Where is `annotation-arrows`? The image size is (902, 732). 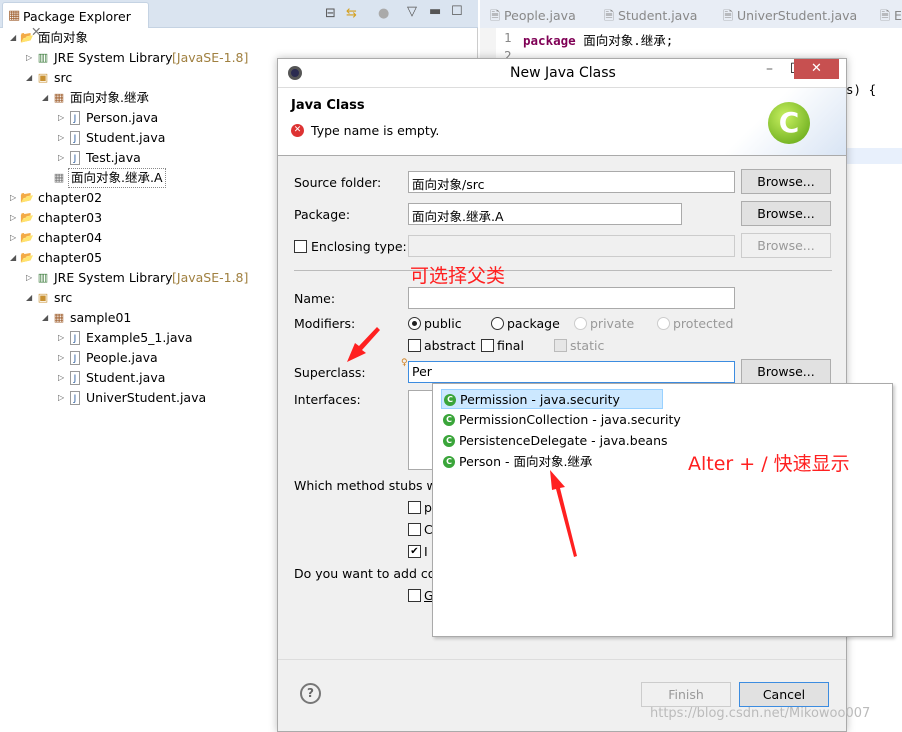
annotation-arrows is located at coordinates (462, 442).